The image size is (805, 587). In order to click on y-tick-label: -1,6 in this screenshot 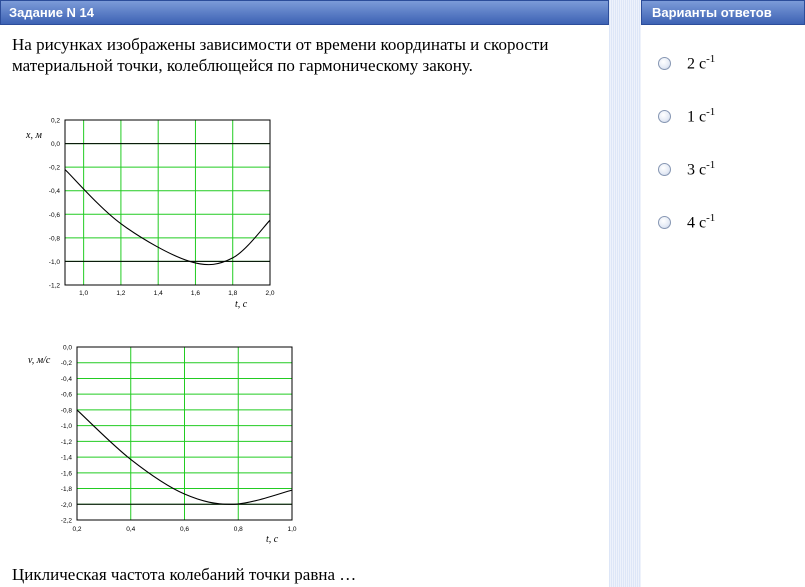, I will do `click(67, 473)`.